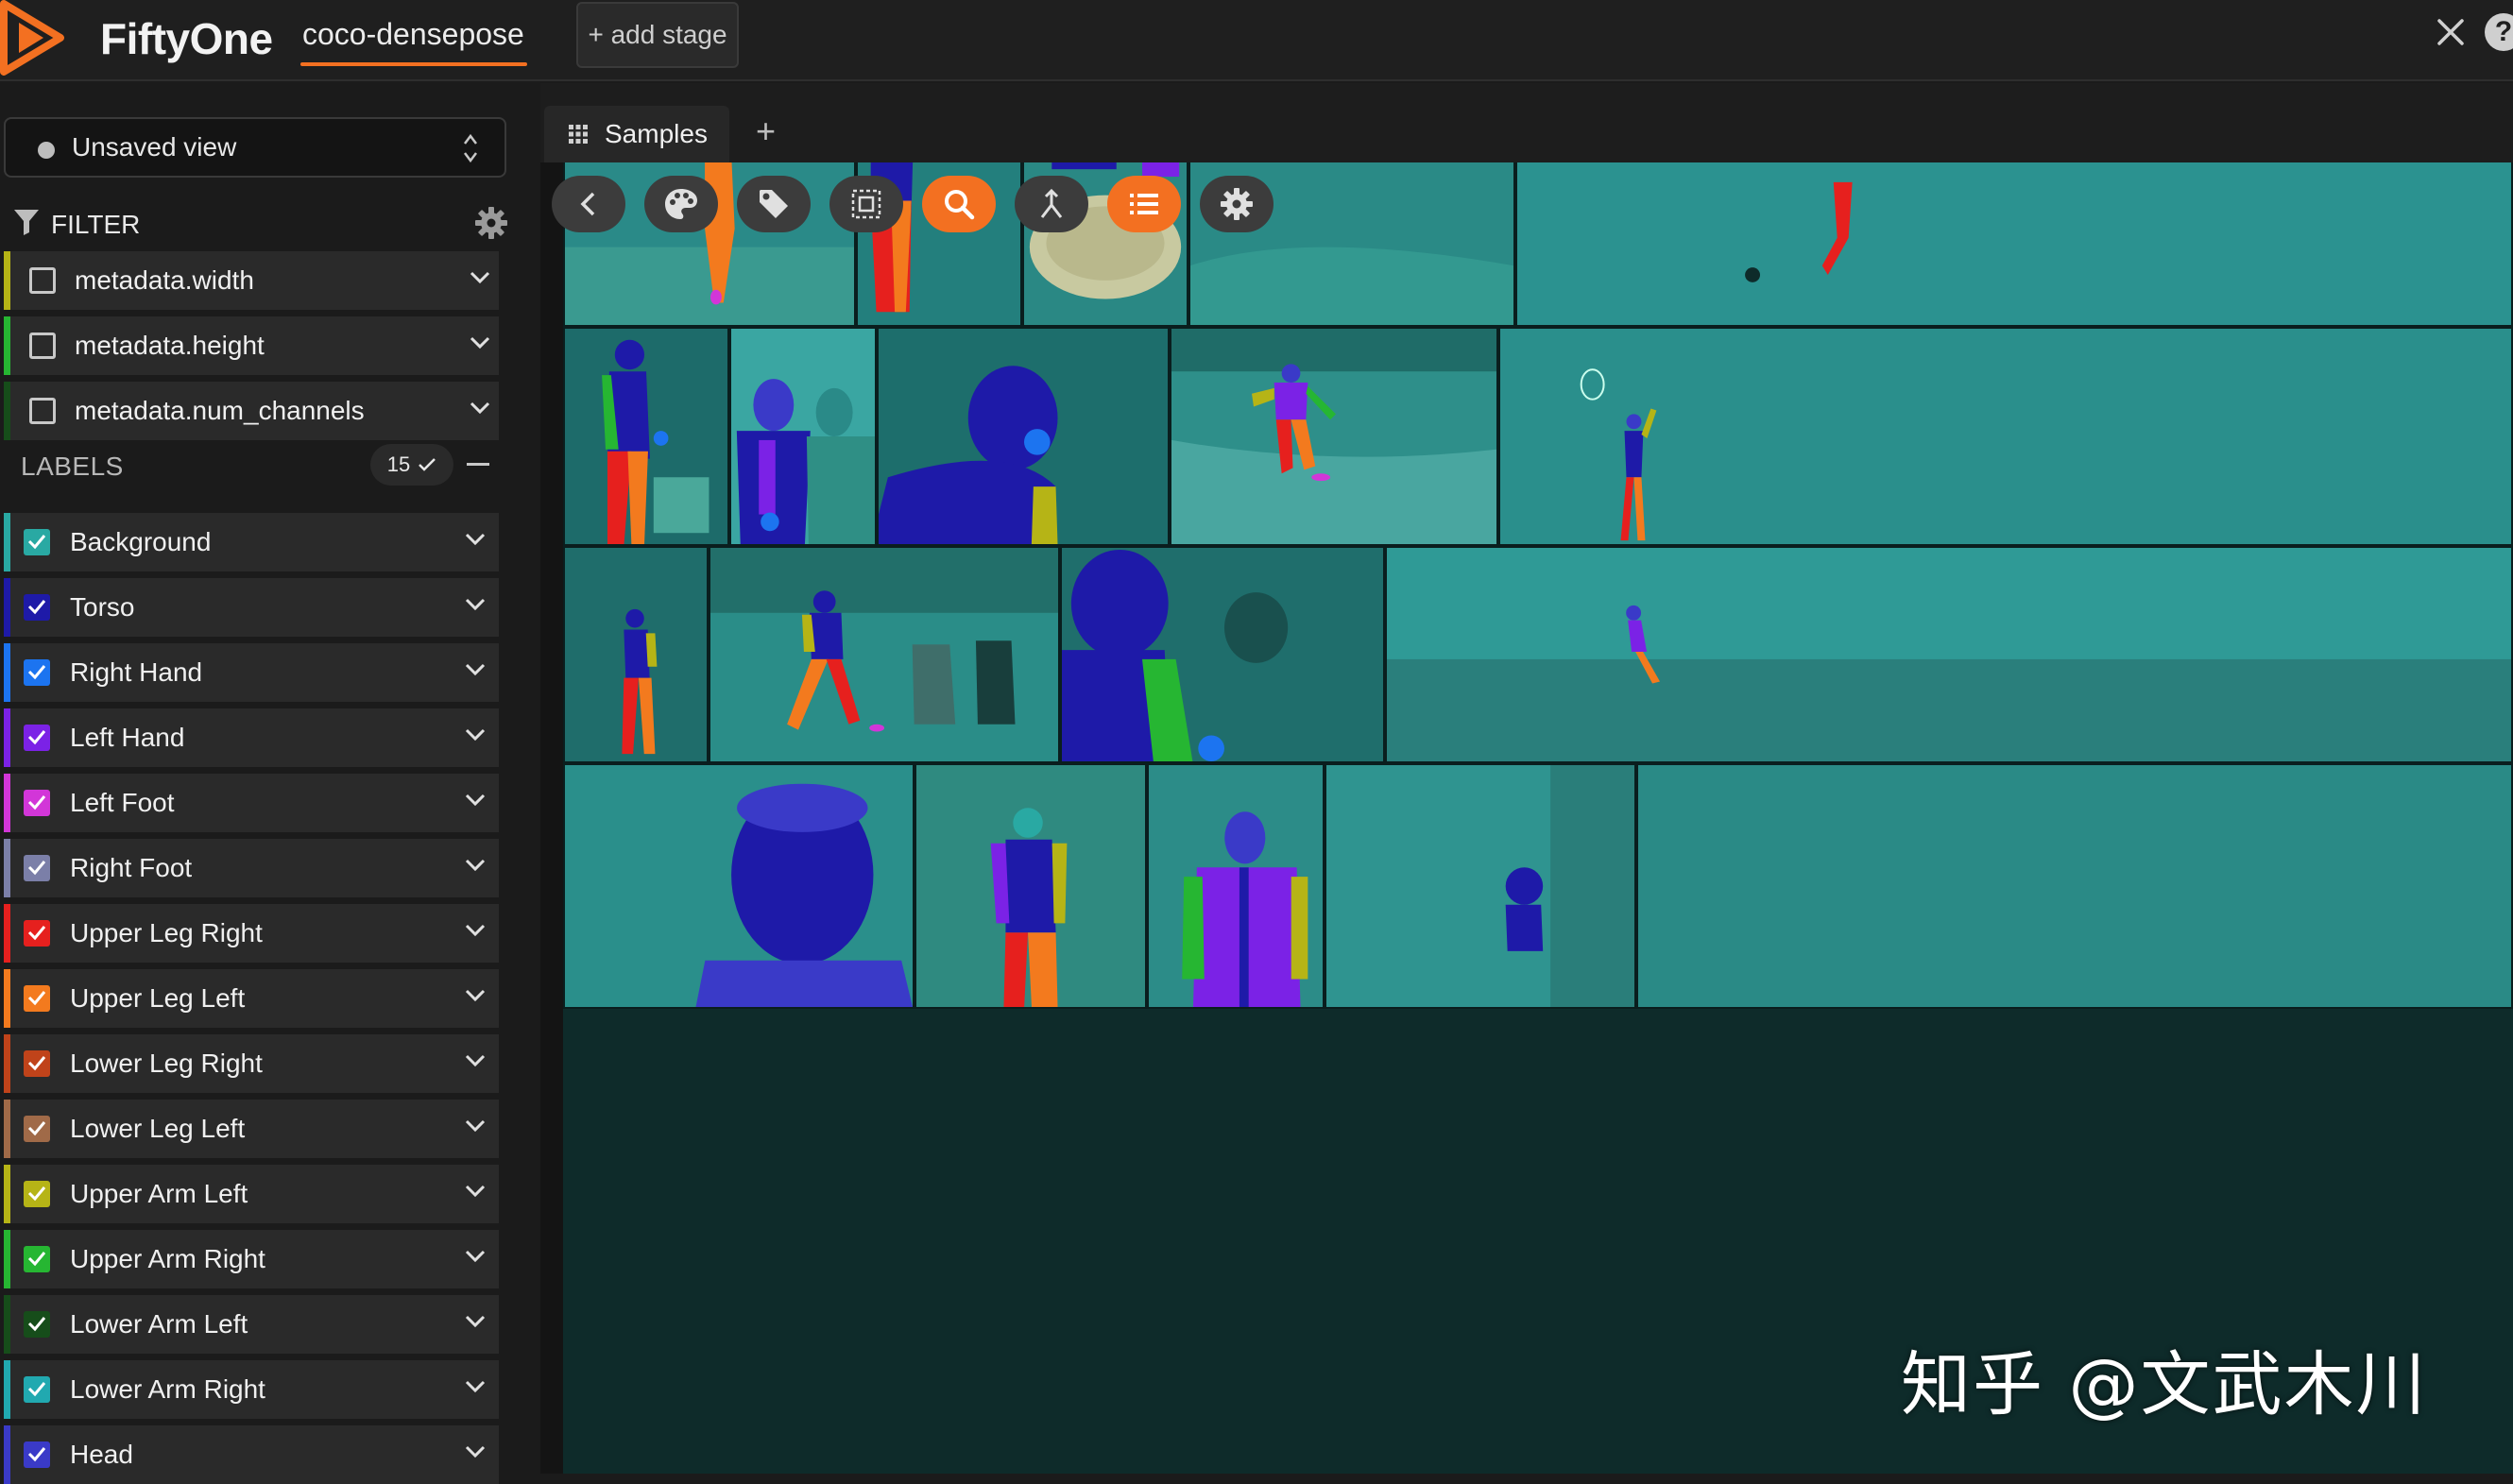 Image resolution: width=2513 pixels, height=1484 pixels. Describe the element at coordinates (1256, 40) in the screenshot. I see `top-bar: FiftyOne coco-densepose + add stage ?` at that location.